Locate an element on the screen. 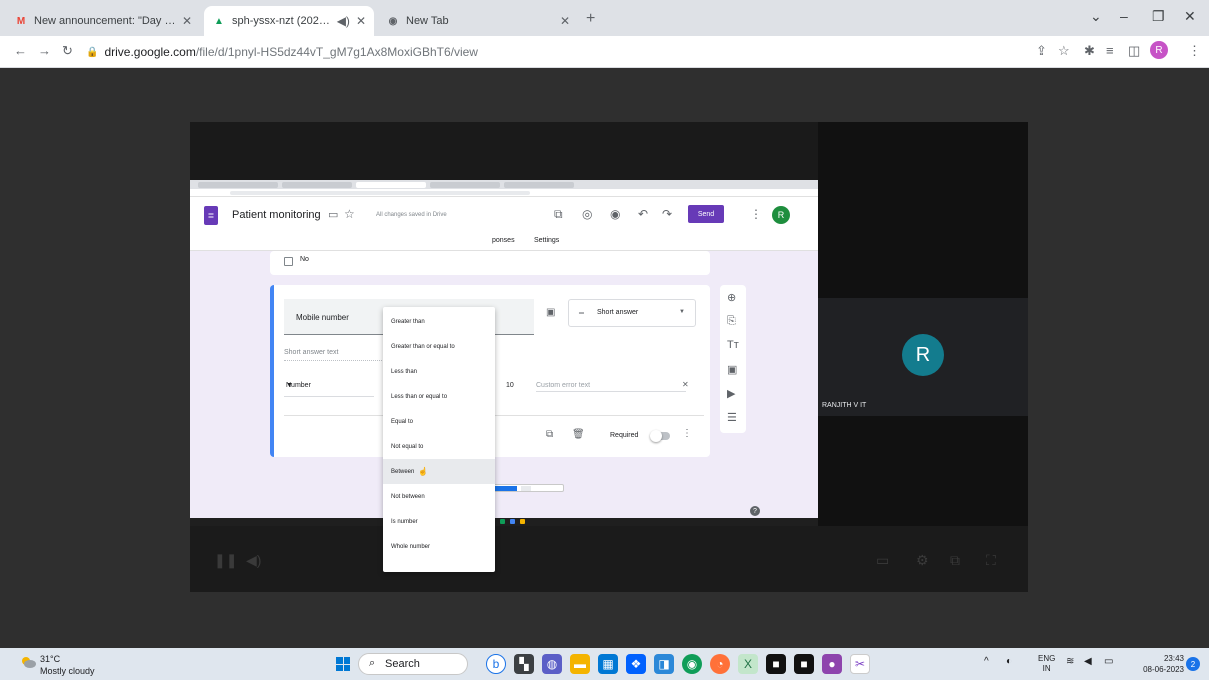  back-icon: ← is located at coordinates (20, 50).